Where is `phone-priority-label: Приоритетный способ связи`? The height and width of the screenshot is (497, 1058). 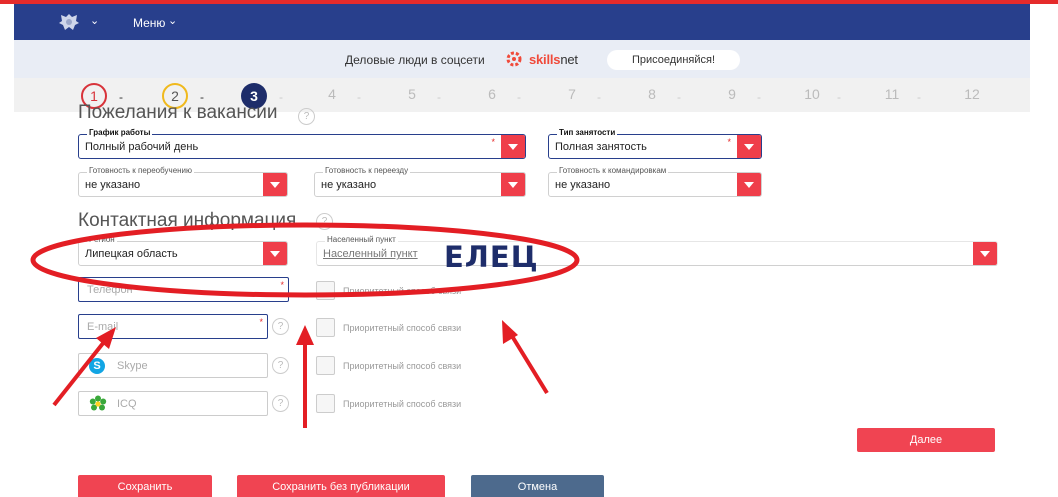
phone-priority-label: Приоритетный способ связи is located at coordinates (402, 291).